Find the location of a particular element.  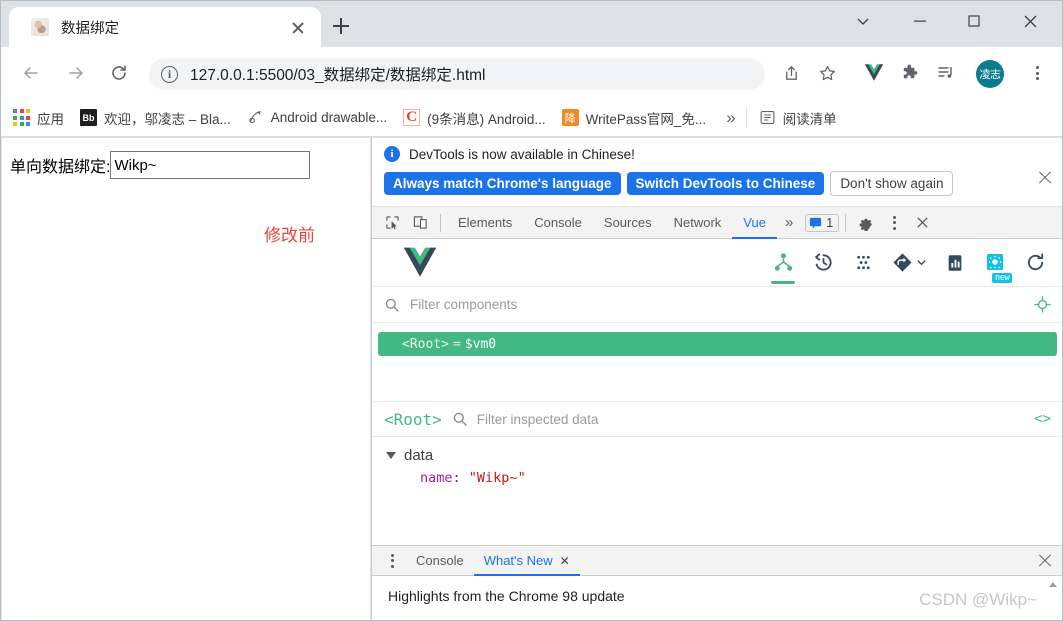

component-tree-icon is located at coordinates (783, 263).